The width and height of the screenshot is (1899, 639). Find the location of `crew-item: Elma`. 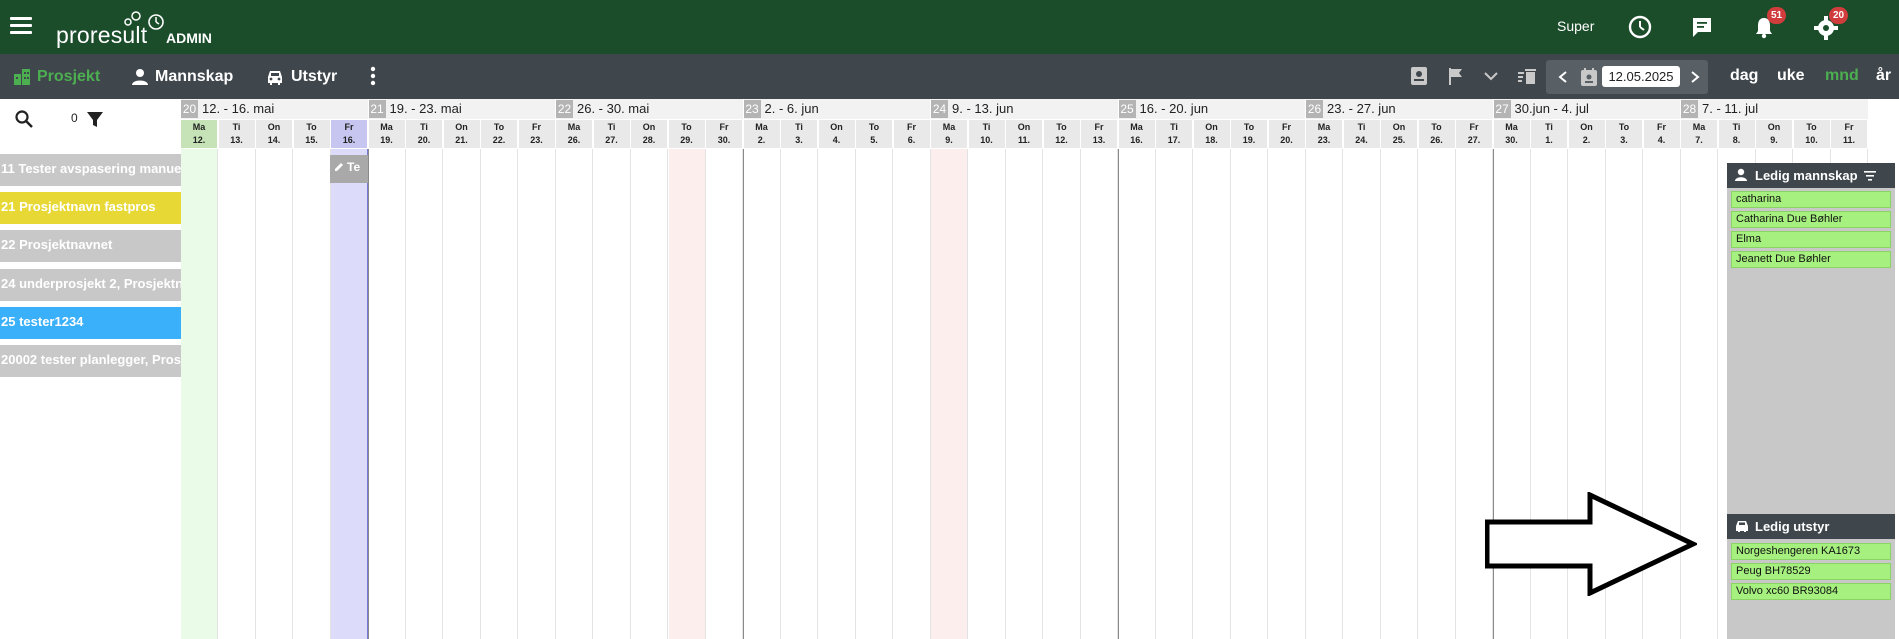

crew-item: Elma is located at coordinates (1811, 239).